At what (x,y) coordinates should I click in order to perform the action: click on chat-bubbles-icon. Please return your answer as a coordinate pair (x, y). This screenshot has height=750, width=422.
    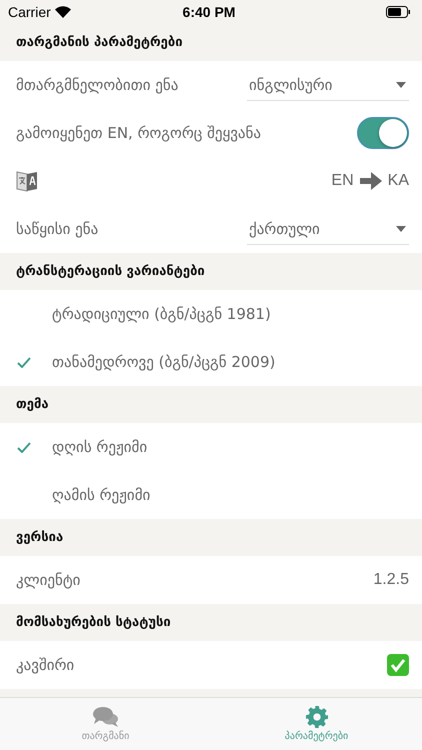
    Looking at the image, I should click on (105, 717).